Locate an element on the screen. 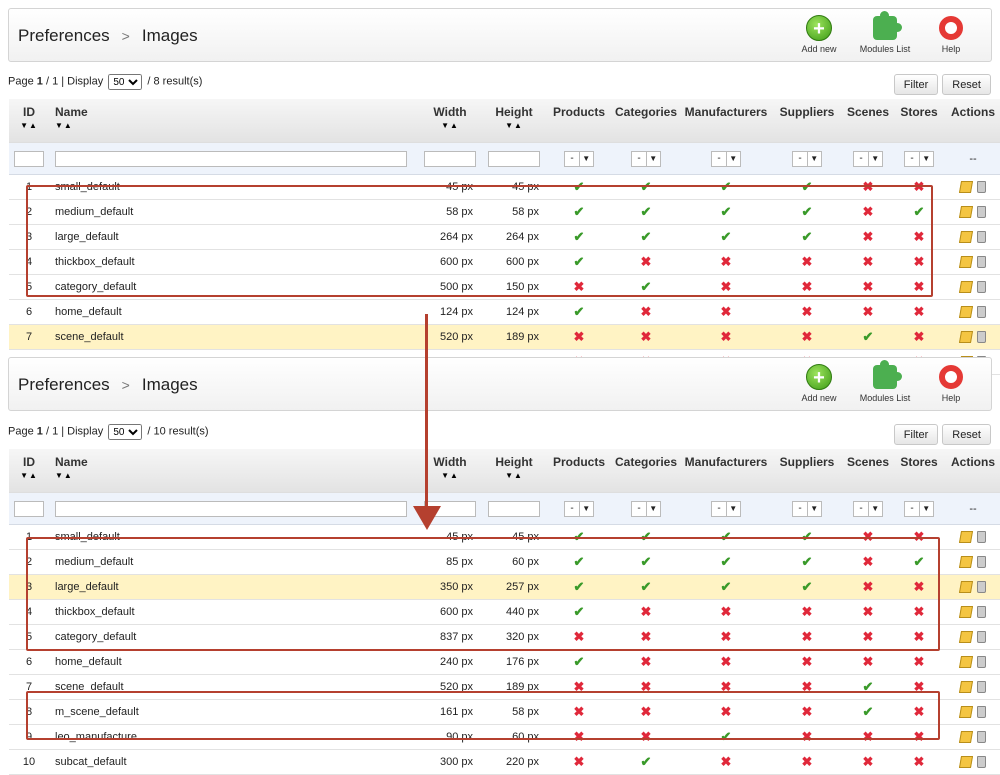 The width and height of the screenshot is (1000, 775). table-row: 9 leo_manufacture 90 px 60 px ✖ ✖ ✔ ✖ ✖ ✖ is located at coordinates (504, 737).